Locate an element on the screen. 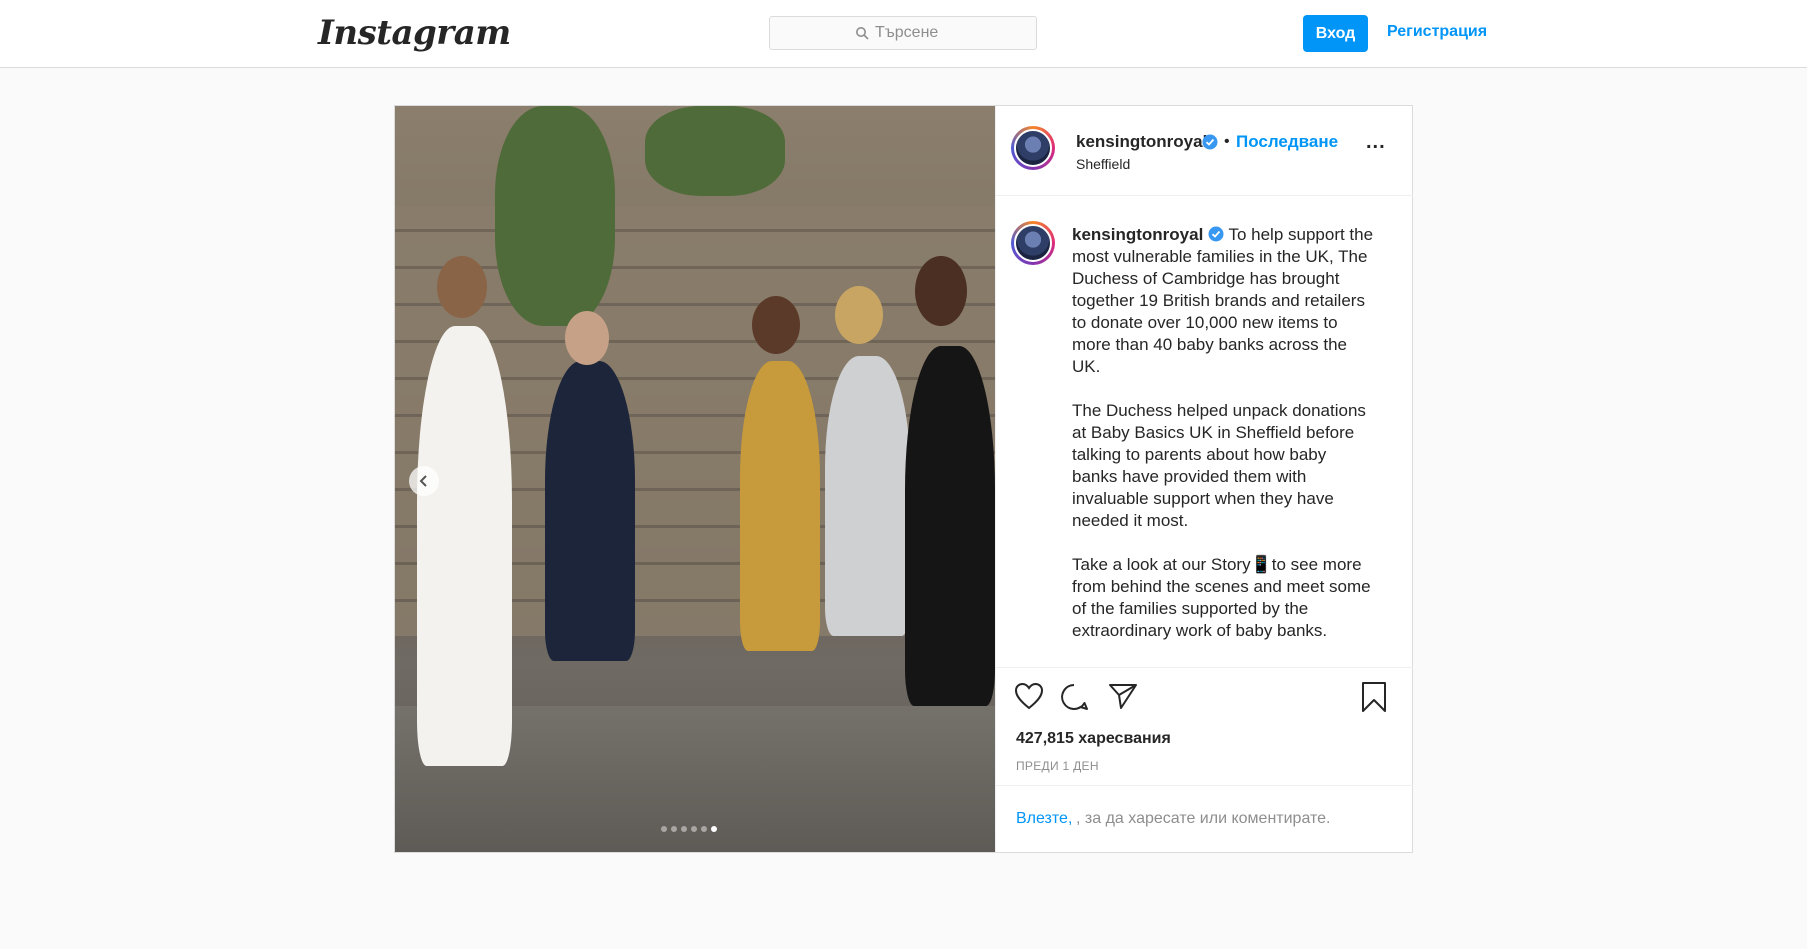 The width and height of the screenshot is (1807, 949). follow-button: Последване is located at coordinates (1287, 142).